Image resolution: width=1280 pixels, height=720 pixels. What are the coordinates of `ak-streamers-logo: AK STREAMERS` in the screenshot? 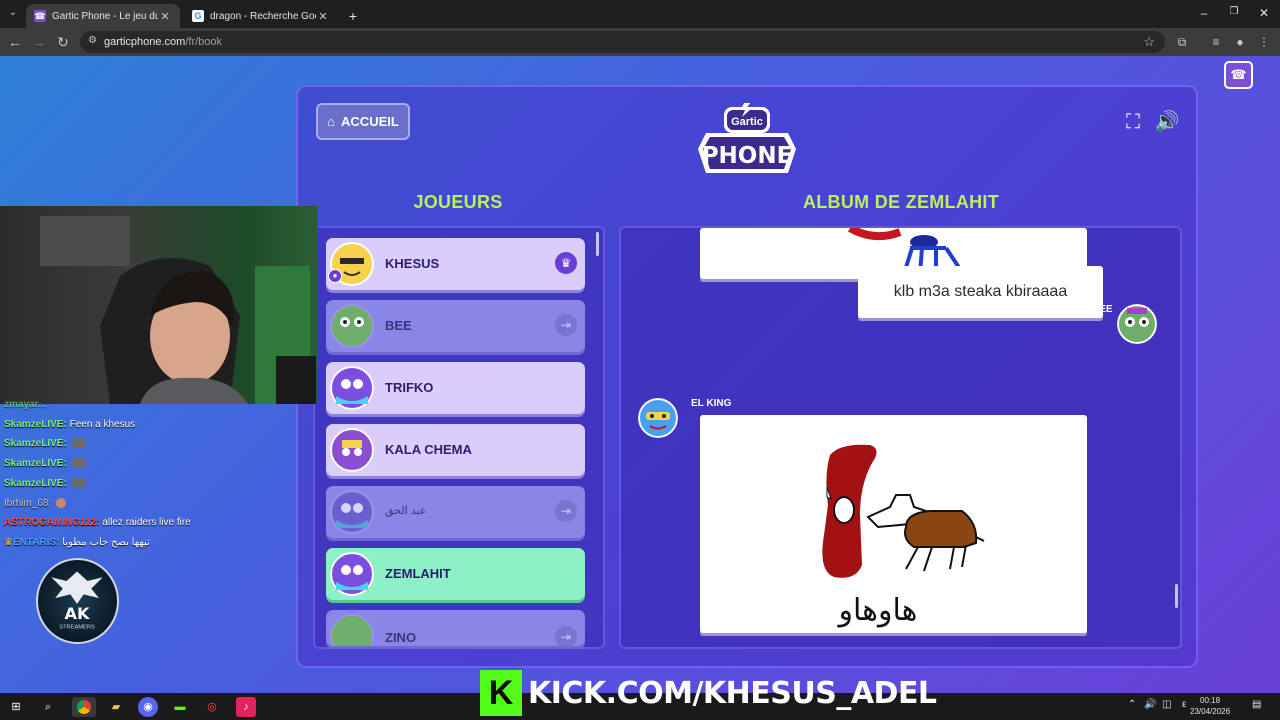 It's located at (77, 601).